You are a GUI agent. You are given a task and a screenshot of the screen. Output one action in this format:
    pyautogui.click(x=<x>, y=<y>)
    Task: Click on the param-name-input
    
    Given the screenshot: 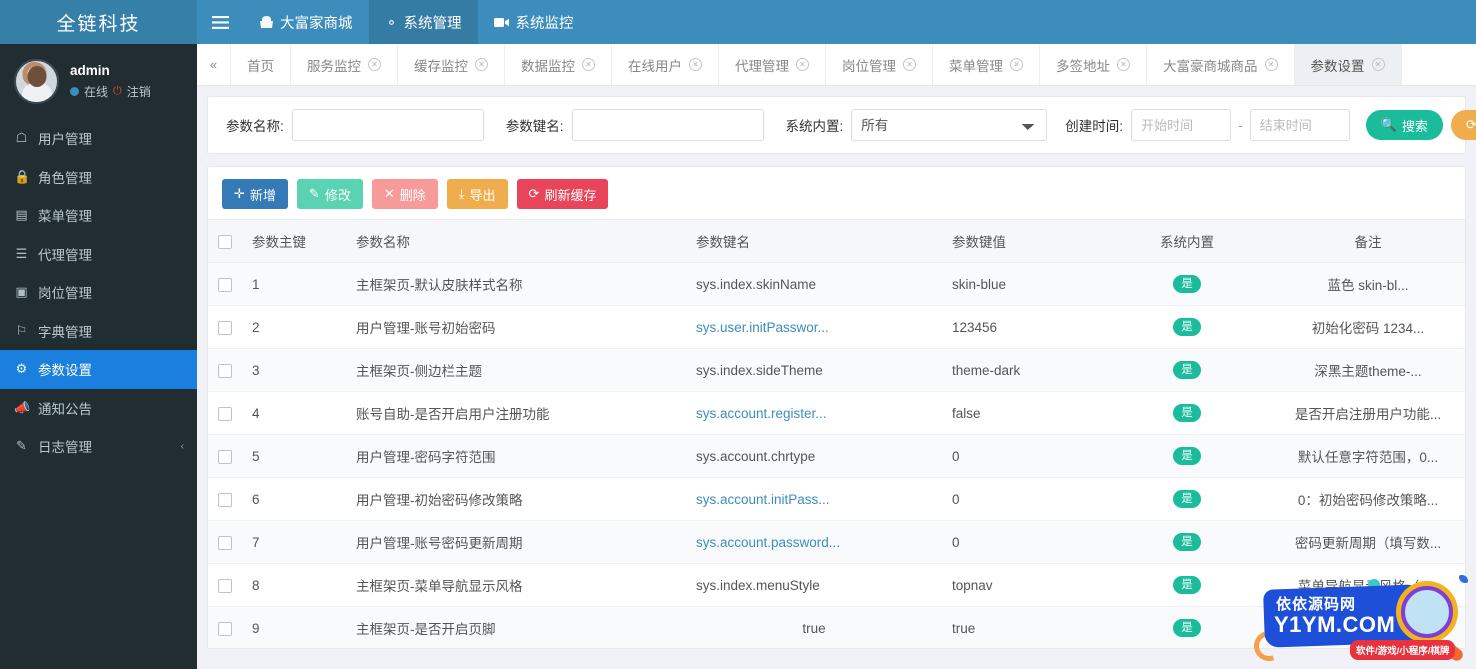 What is the action you would take?
    pyautogui.click(x=387, y=125)
    